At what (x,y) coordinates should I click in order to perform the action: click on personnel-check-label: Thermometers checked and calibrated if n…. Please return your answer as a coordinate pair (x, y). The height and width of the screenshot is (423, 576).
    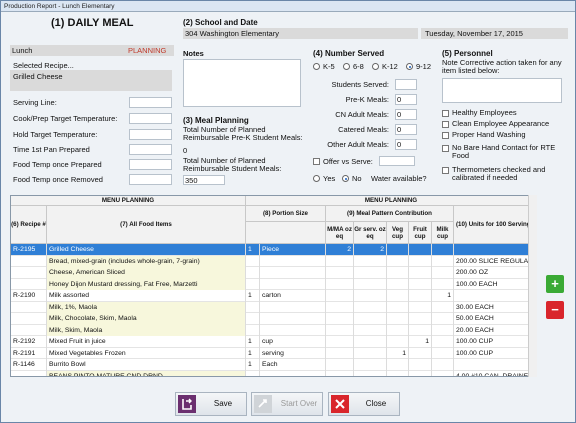
    Looking at the image, I should click on (499, 173).